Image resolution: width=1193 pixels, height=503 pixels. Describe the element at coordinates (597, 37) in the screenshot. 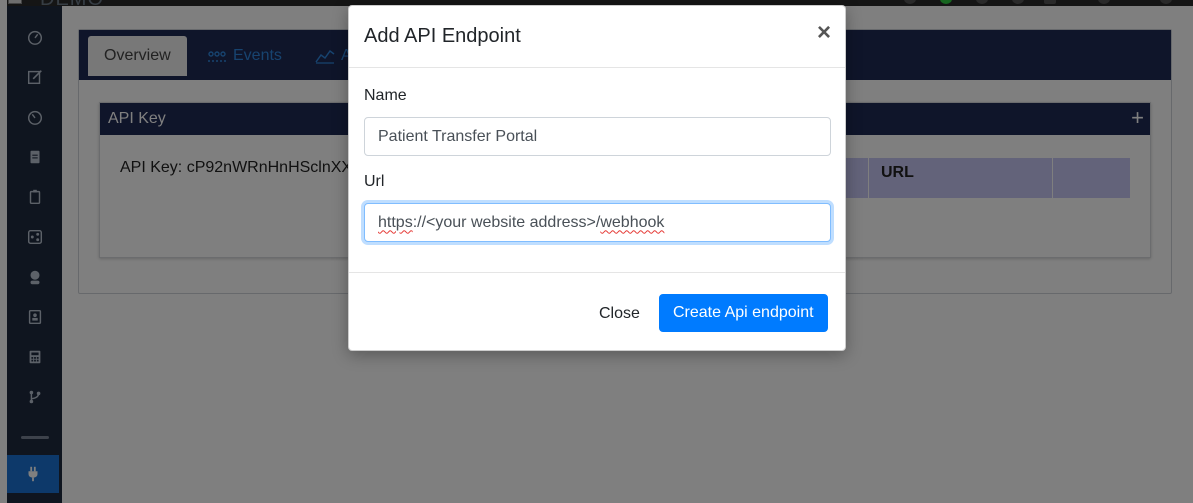

I see `modal-header: Add API Endpoint ×` at that location.